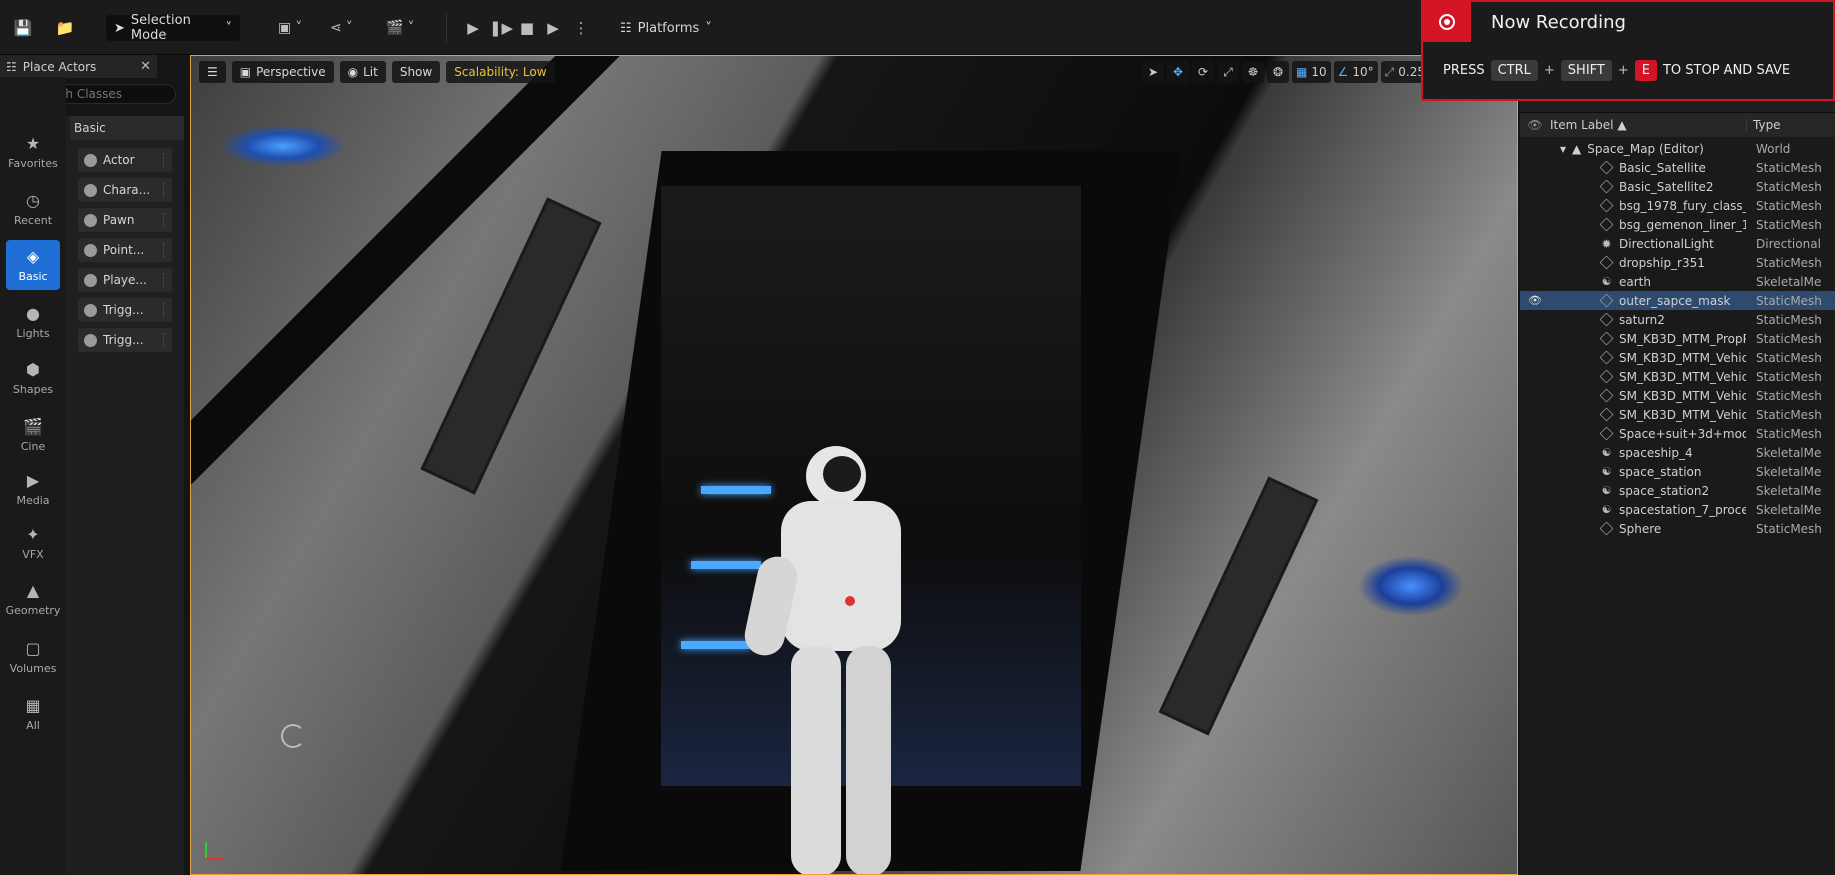  What do you see at coordinates (1677, 186) in the screenshot?
I see `outliner-row: Basic_Satellite2 StaticMeshAc` at bounding box center [1677, 186].